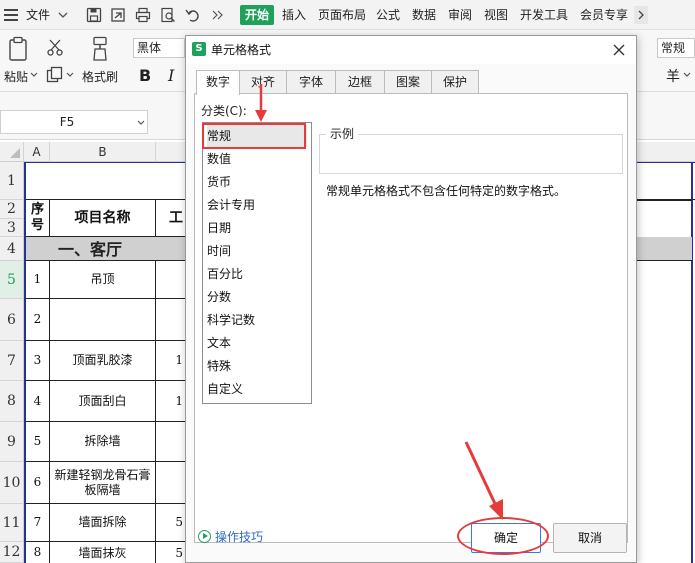  What do you see at coordinates (311, 82) in the screenshot?
I see `tab-font: 字体` at bounding box center [311, 82].